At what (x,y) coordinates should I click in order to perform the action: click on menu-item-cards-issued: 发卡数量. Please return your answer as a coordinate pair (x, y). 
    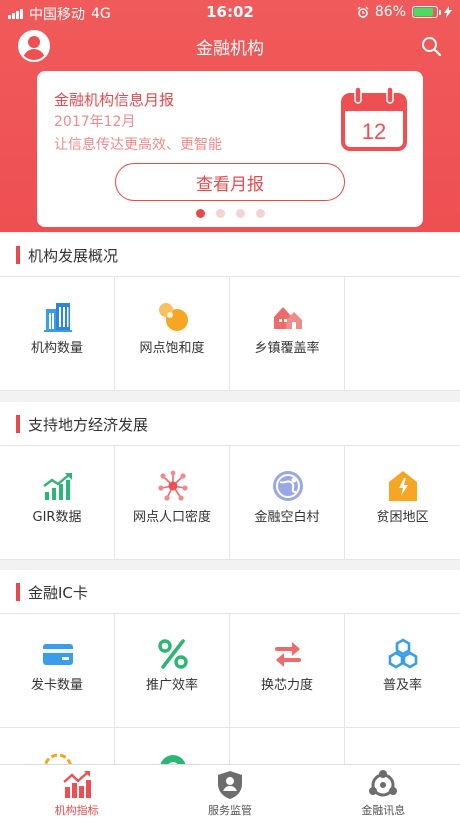
    Looking at the image, I should click on (57, 670).